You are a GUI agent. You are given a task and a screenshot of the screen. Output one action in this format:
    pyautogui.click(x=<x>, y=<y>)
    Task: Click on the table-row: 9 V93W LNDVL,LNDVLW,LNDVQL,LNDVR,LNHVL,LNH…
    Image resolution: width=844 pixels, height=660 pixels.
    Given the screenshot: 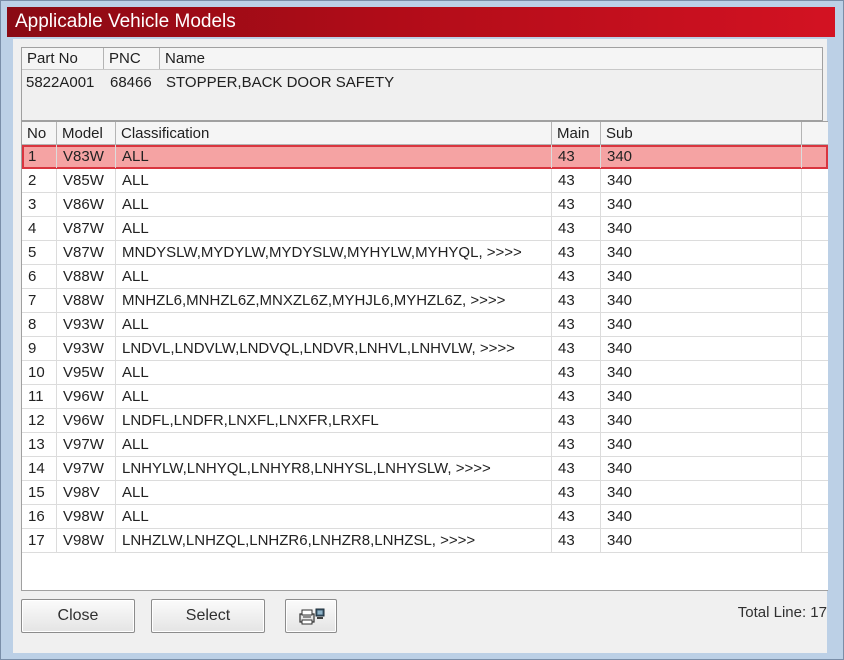 What is the action you would take?
    pyautogui.click(x=425, y=349)
    